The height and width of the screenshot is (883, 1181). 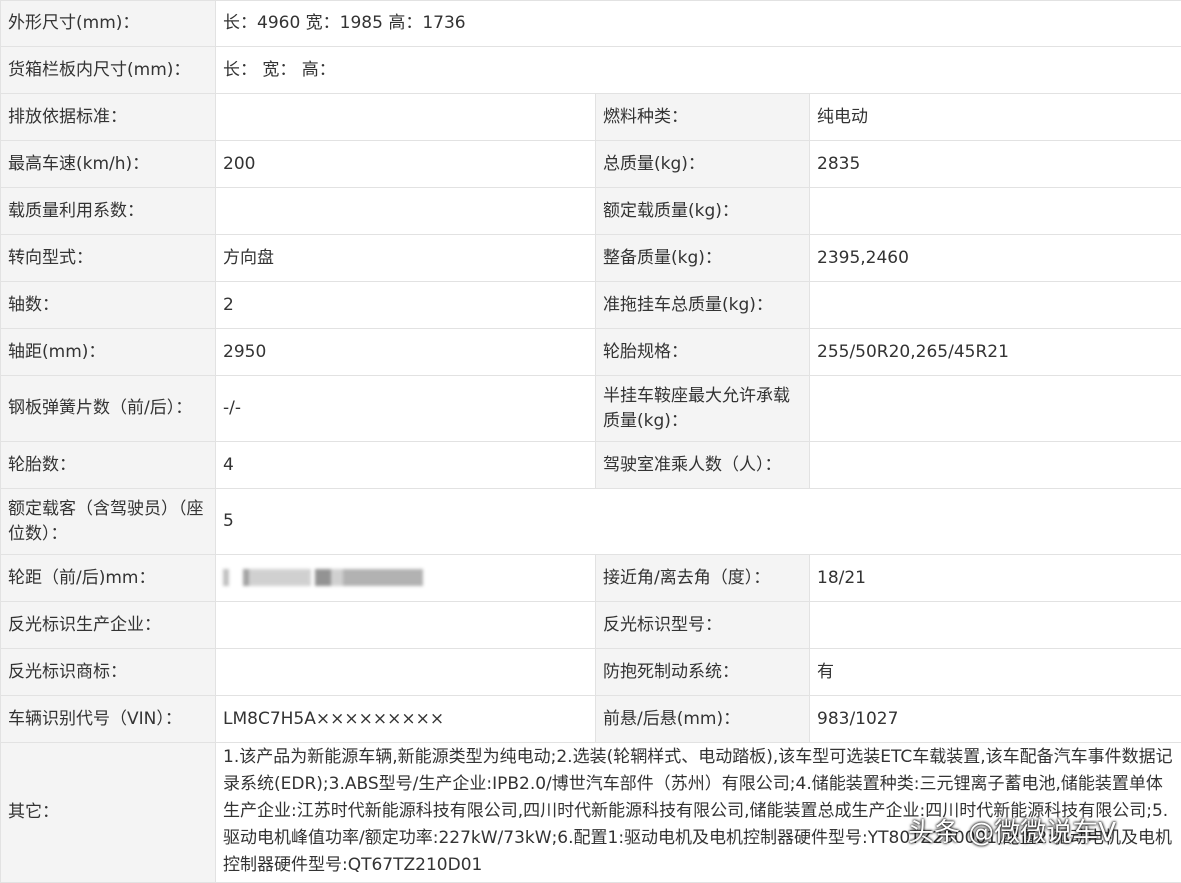 What do you see at coordinates (995, 719) in the screenshot?
I see `overhang-value: 983/1027` at bounding box center [995, 719].